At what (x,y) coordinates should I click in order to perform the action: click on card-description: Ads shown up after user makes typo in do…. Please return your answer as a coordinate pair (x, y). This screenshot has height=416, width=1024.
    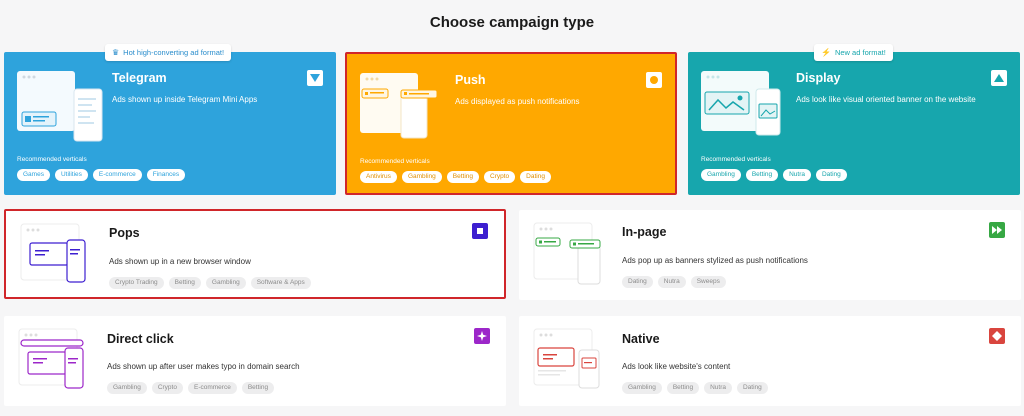
    Looking at the image, I should click on (203, 366).